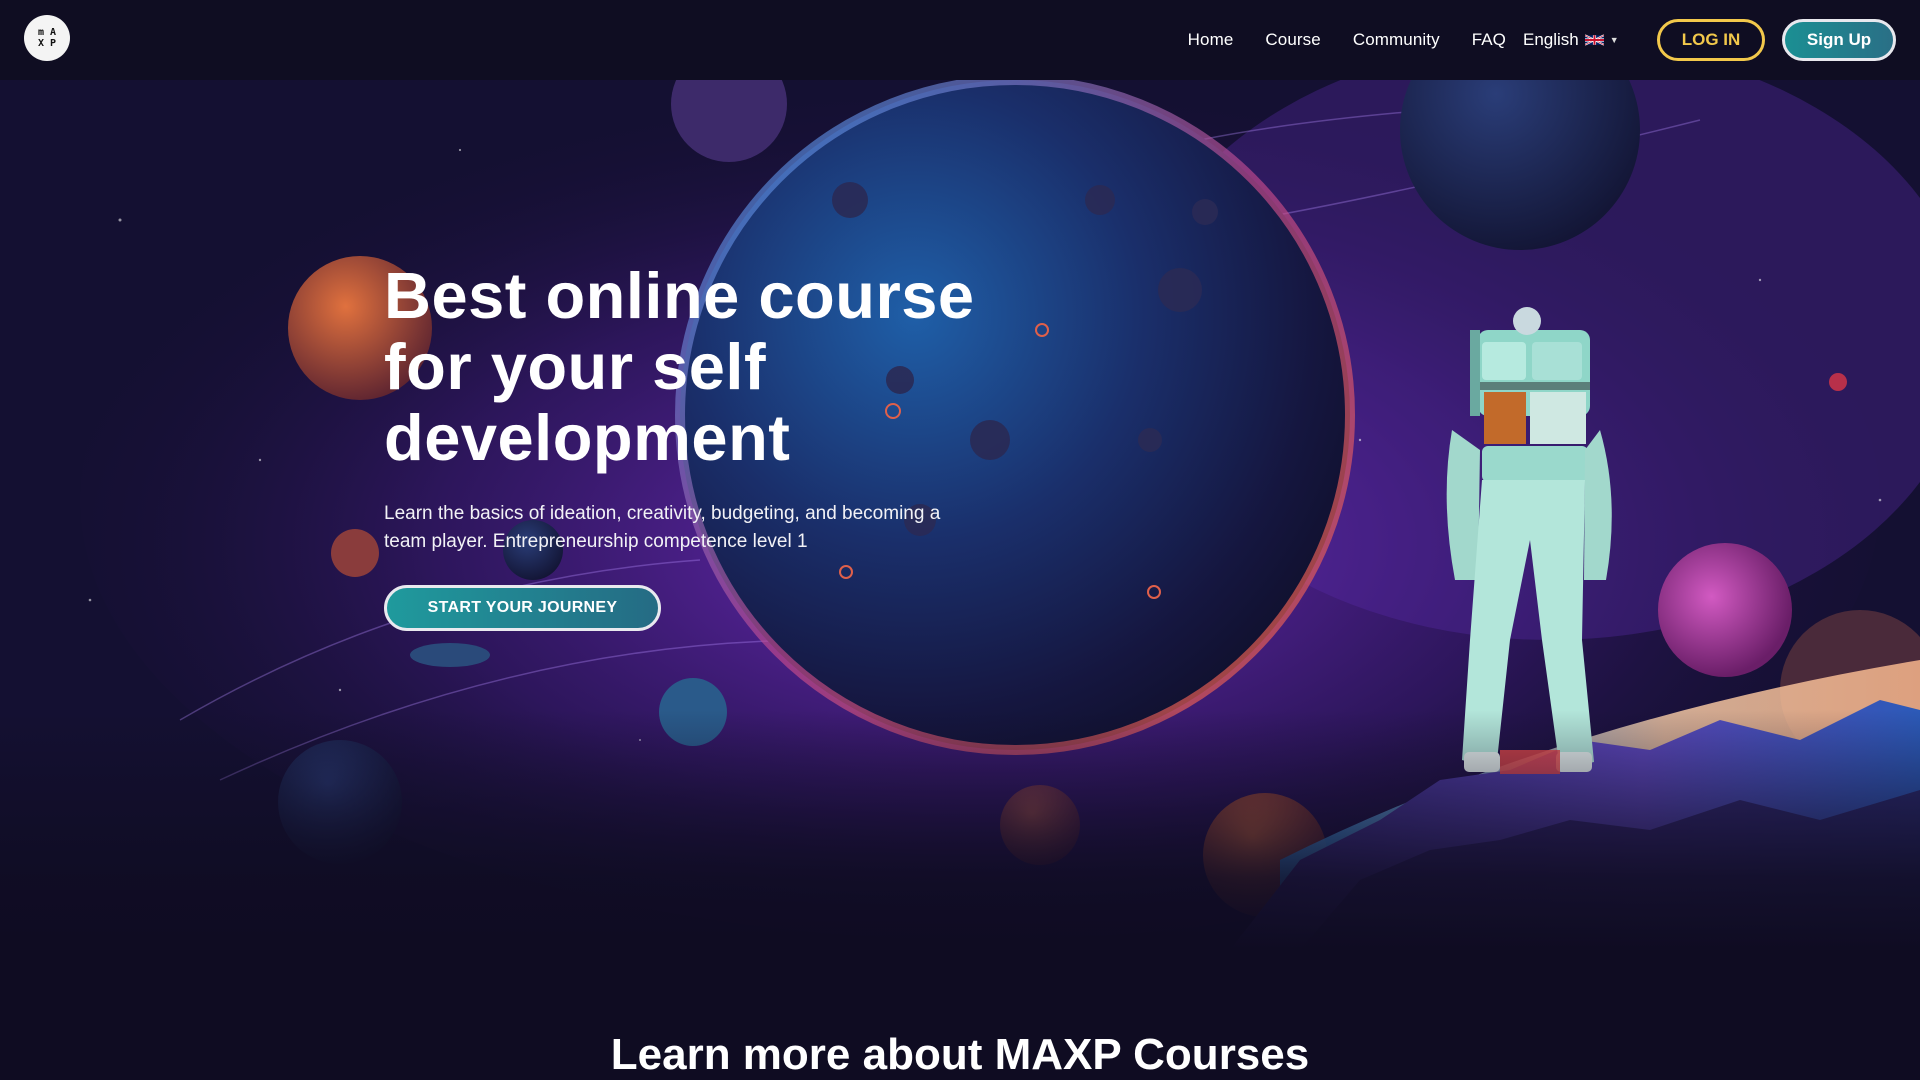  Describe the element at coordinates (1292, 40) in the screenshot. I see `nav-course-link: Course` at that location.